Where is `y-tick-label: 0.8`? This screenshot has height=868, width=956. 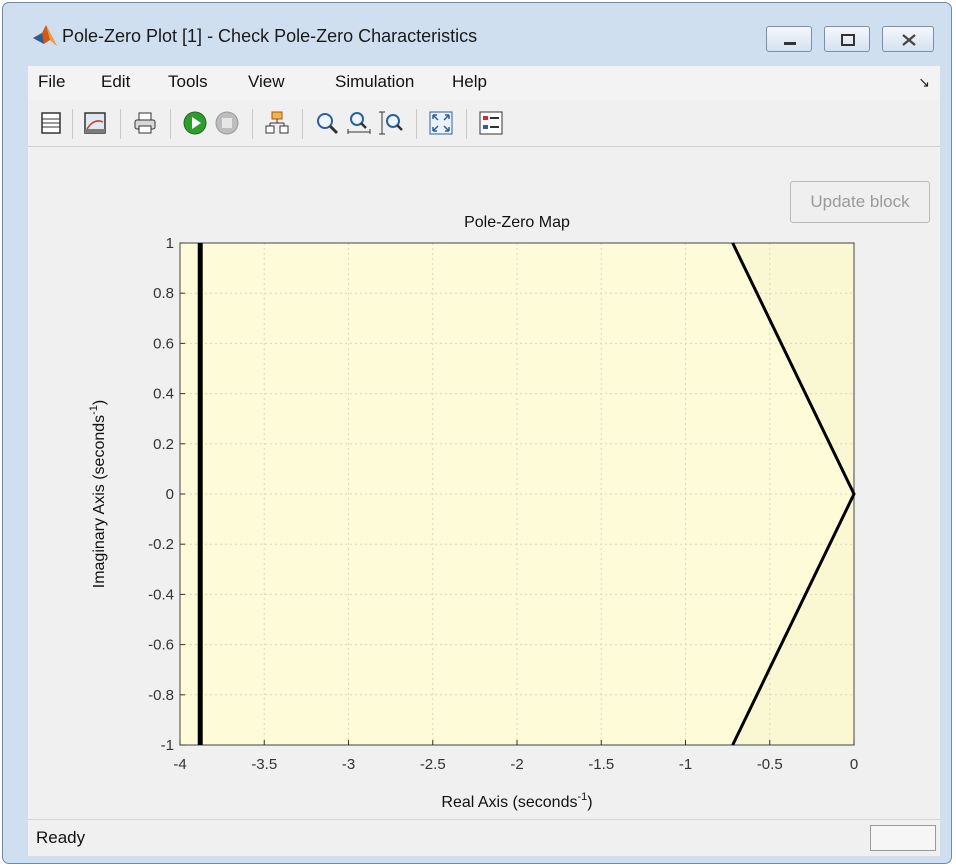
y-tick-label: 0.8 is located at coordinates (163, 293).